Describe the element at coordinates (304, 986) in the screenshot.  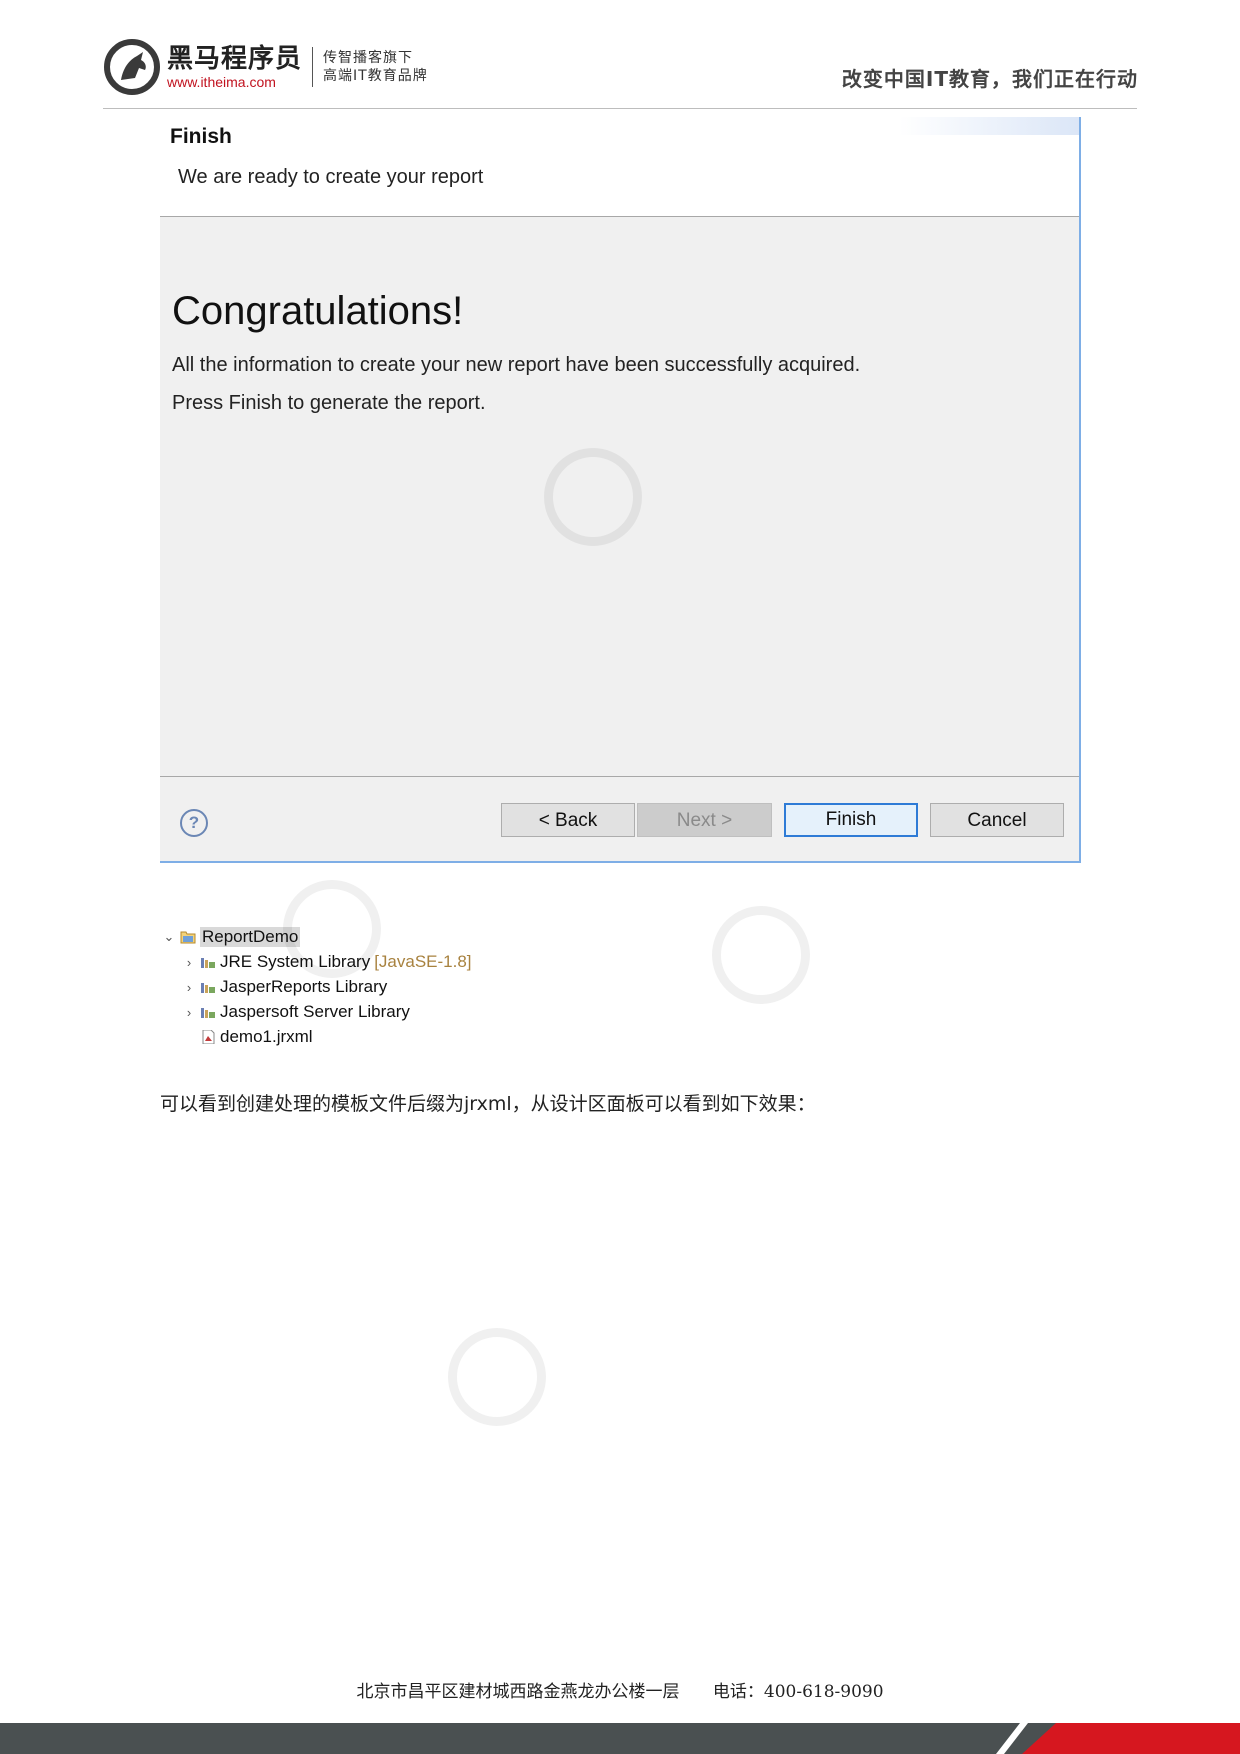
I see `tree-label-jasperreports-library: JasperReports Library` at that location.